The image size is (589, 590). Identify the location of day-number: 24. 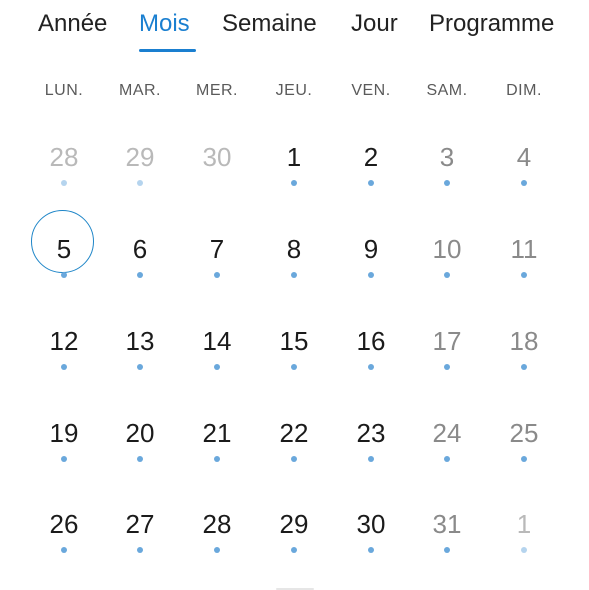
(447, 433).